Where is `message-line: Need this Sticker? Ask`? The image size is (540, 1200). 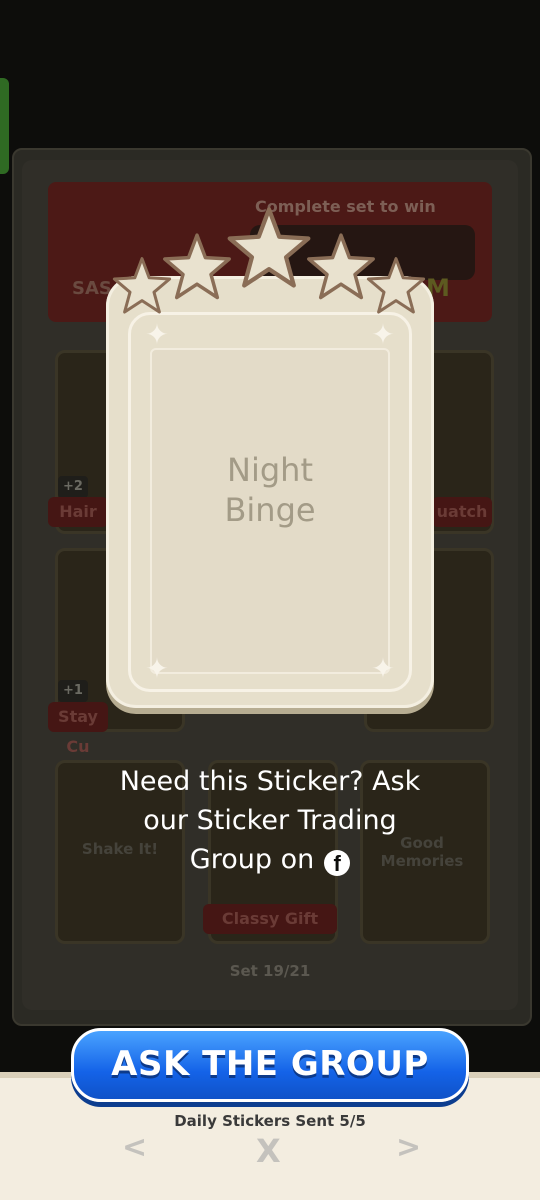 message-line: Need this Sticker? Ask is located at coordinates (270, 781).